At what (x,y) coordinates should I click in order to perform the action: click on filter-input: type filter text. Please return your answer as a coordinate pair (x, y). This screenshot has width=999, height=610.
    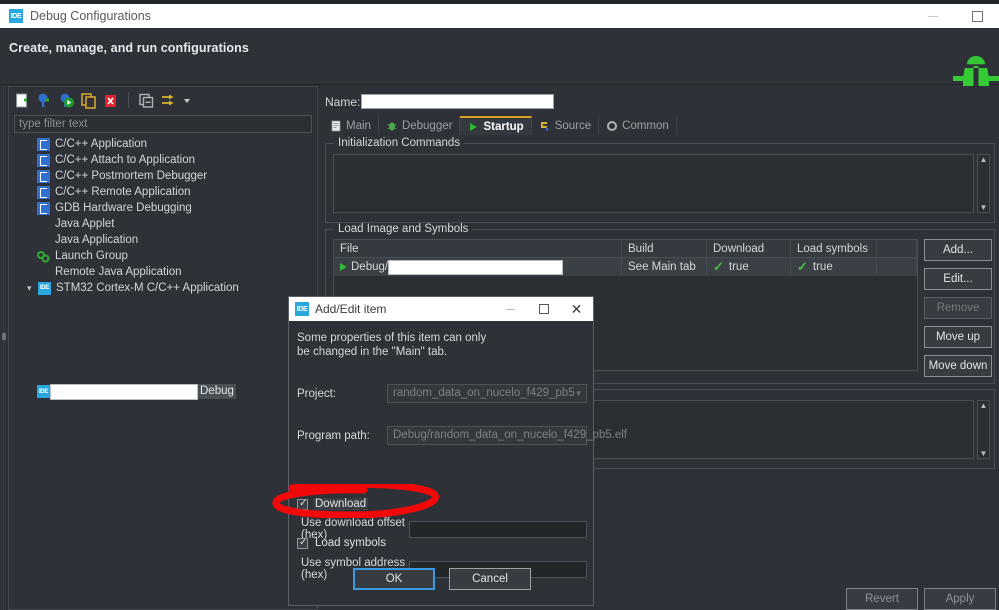
    Looking at the image, I should click on (163, 124).